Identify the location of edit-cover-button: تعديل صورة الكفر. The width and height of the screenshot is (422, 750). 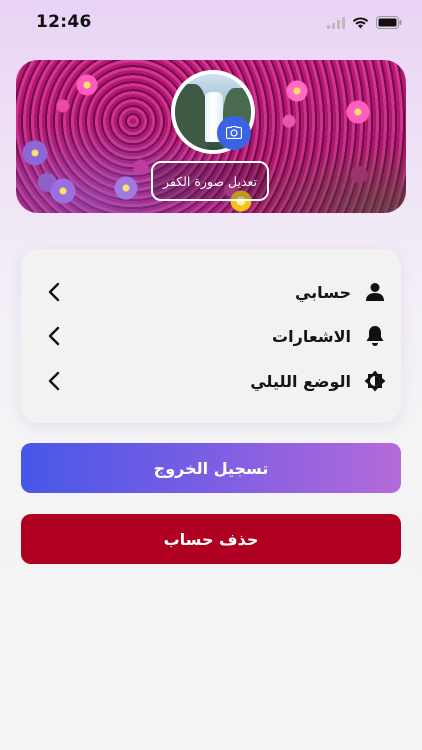
(210, 181).